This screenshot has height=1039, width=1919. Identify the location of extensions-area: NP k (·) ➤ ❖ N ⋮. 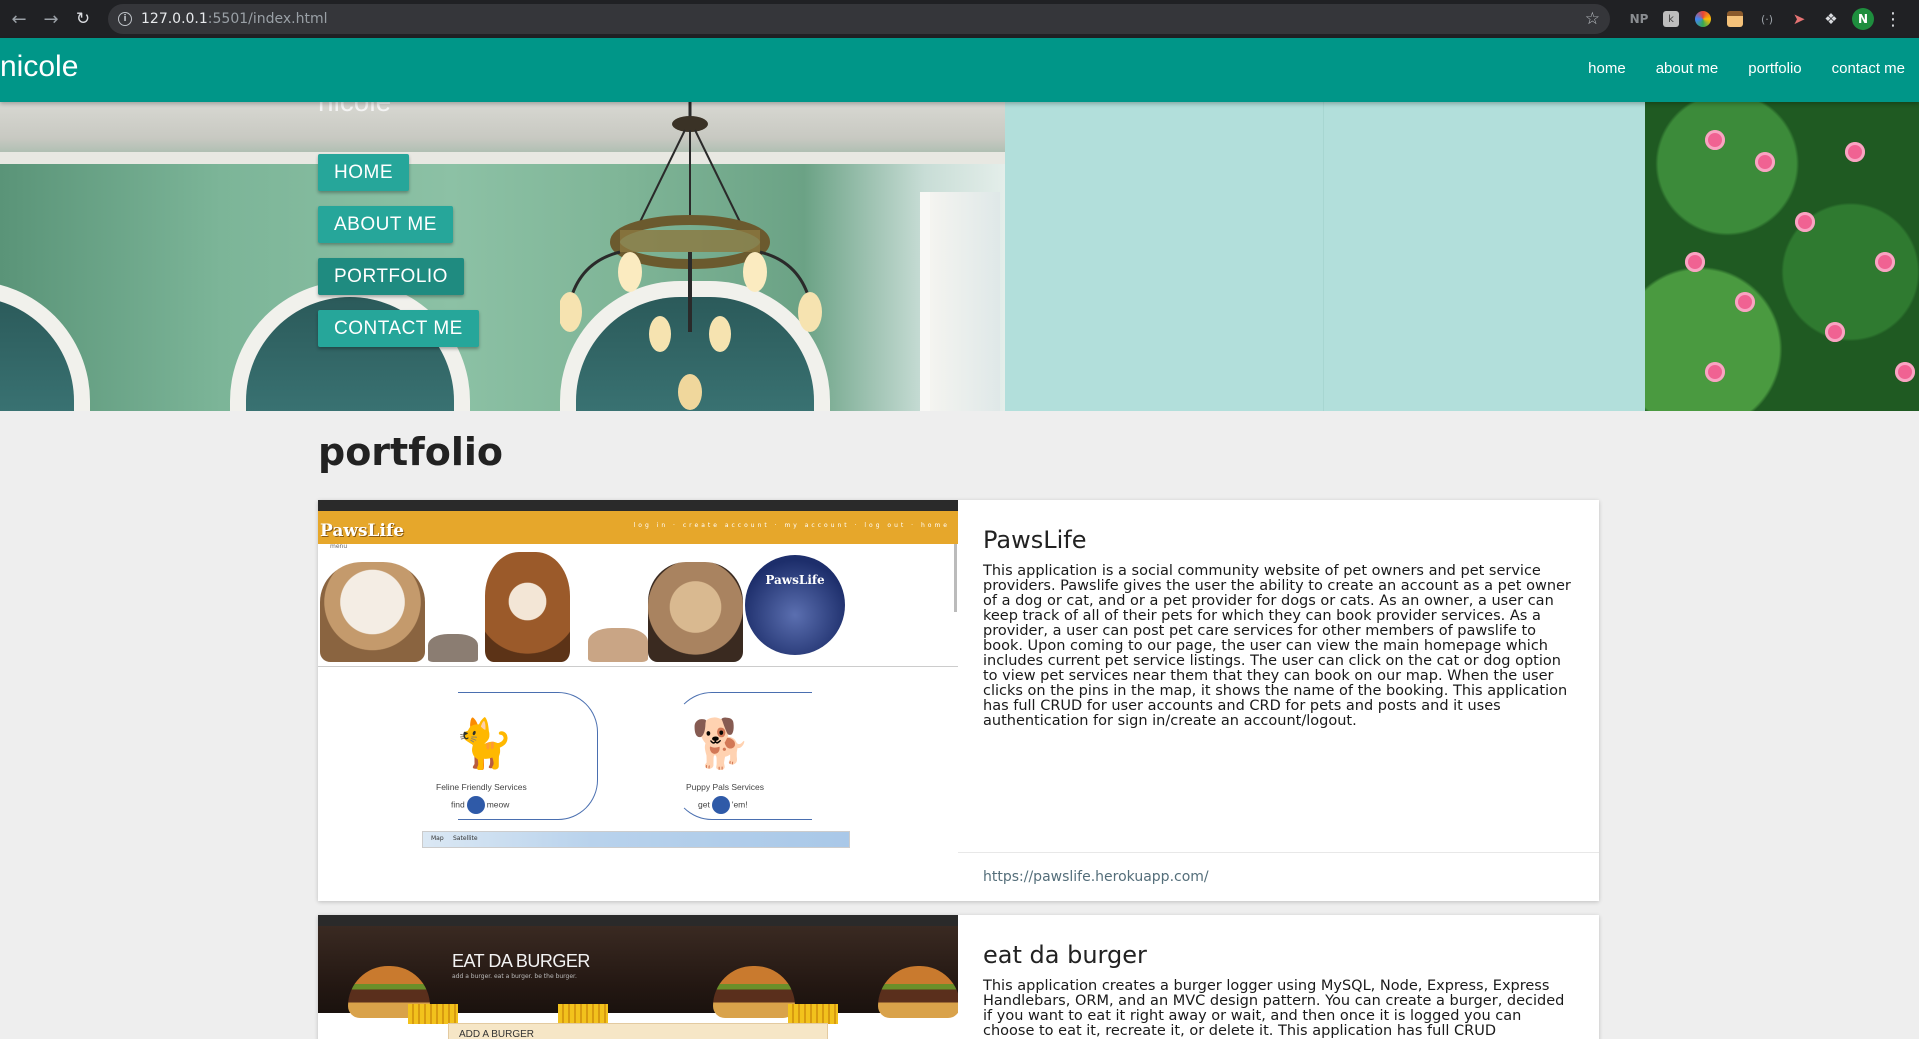
(1765, 19).